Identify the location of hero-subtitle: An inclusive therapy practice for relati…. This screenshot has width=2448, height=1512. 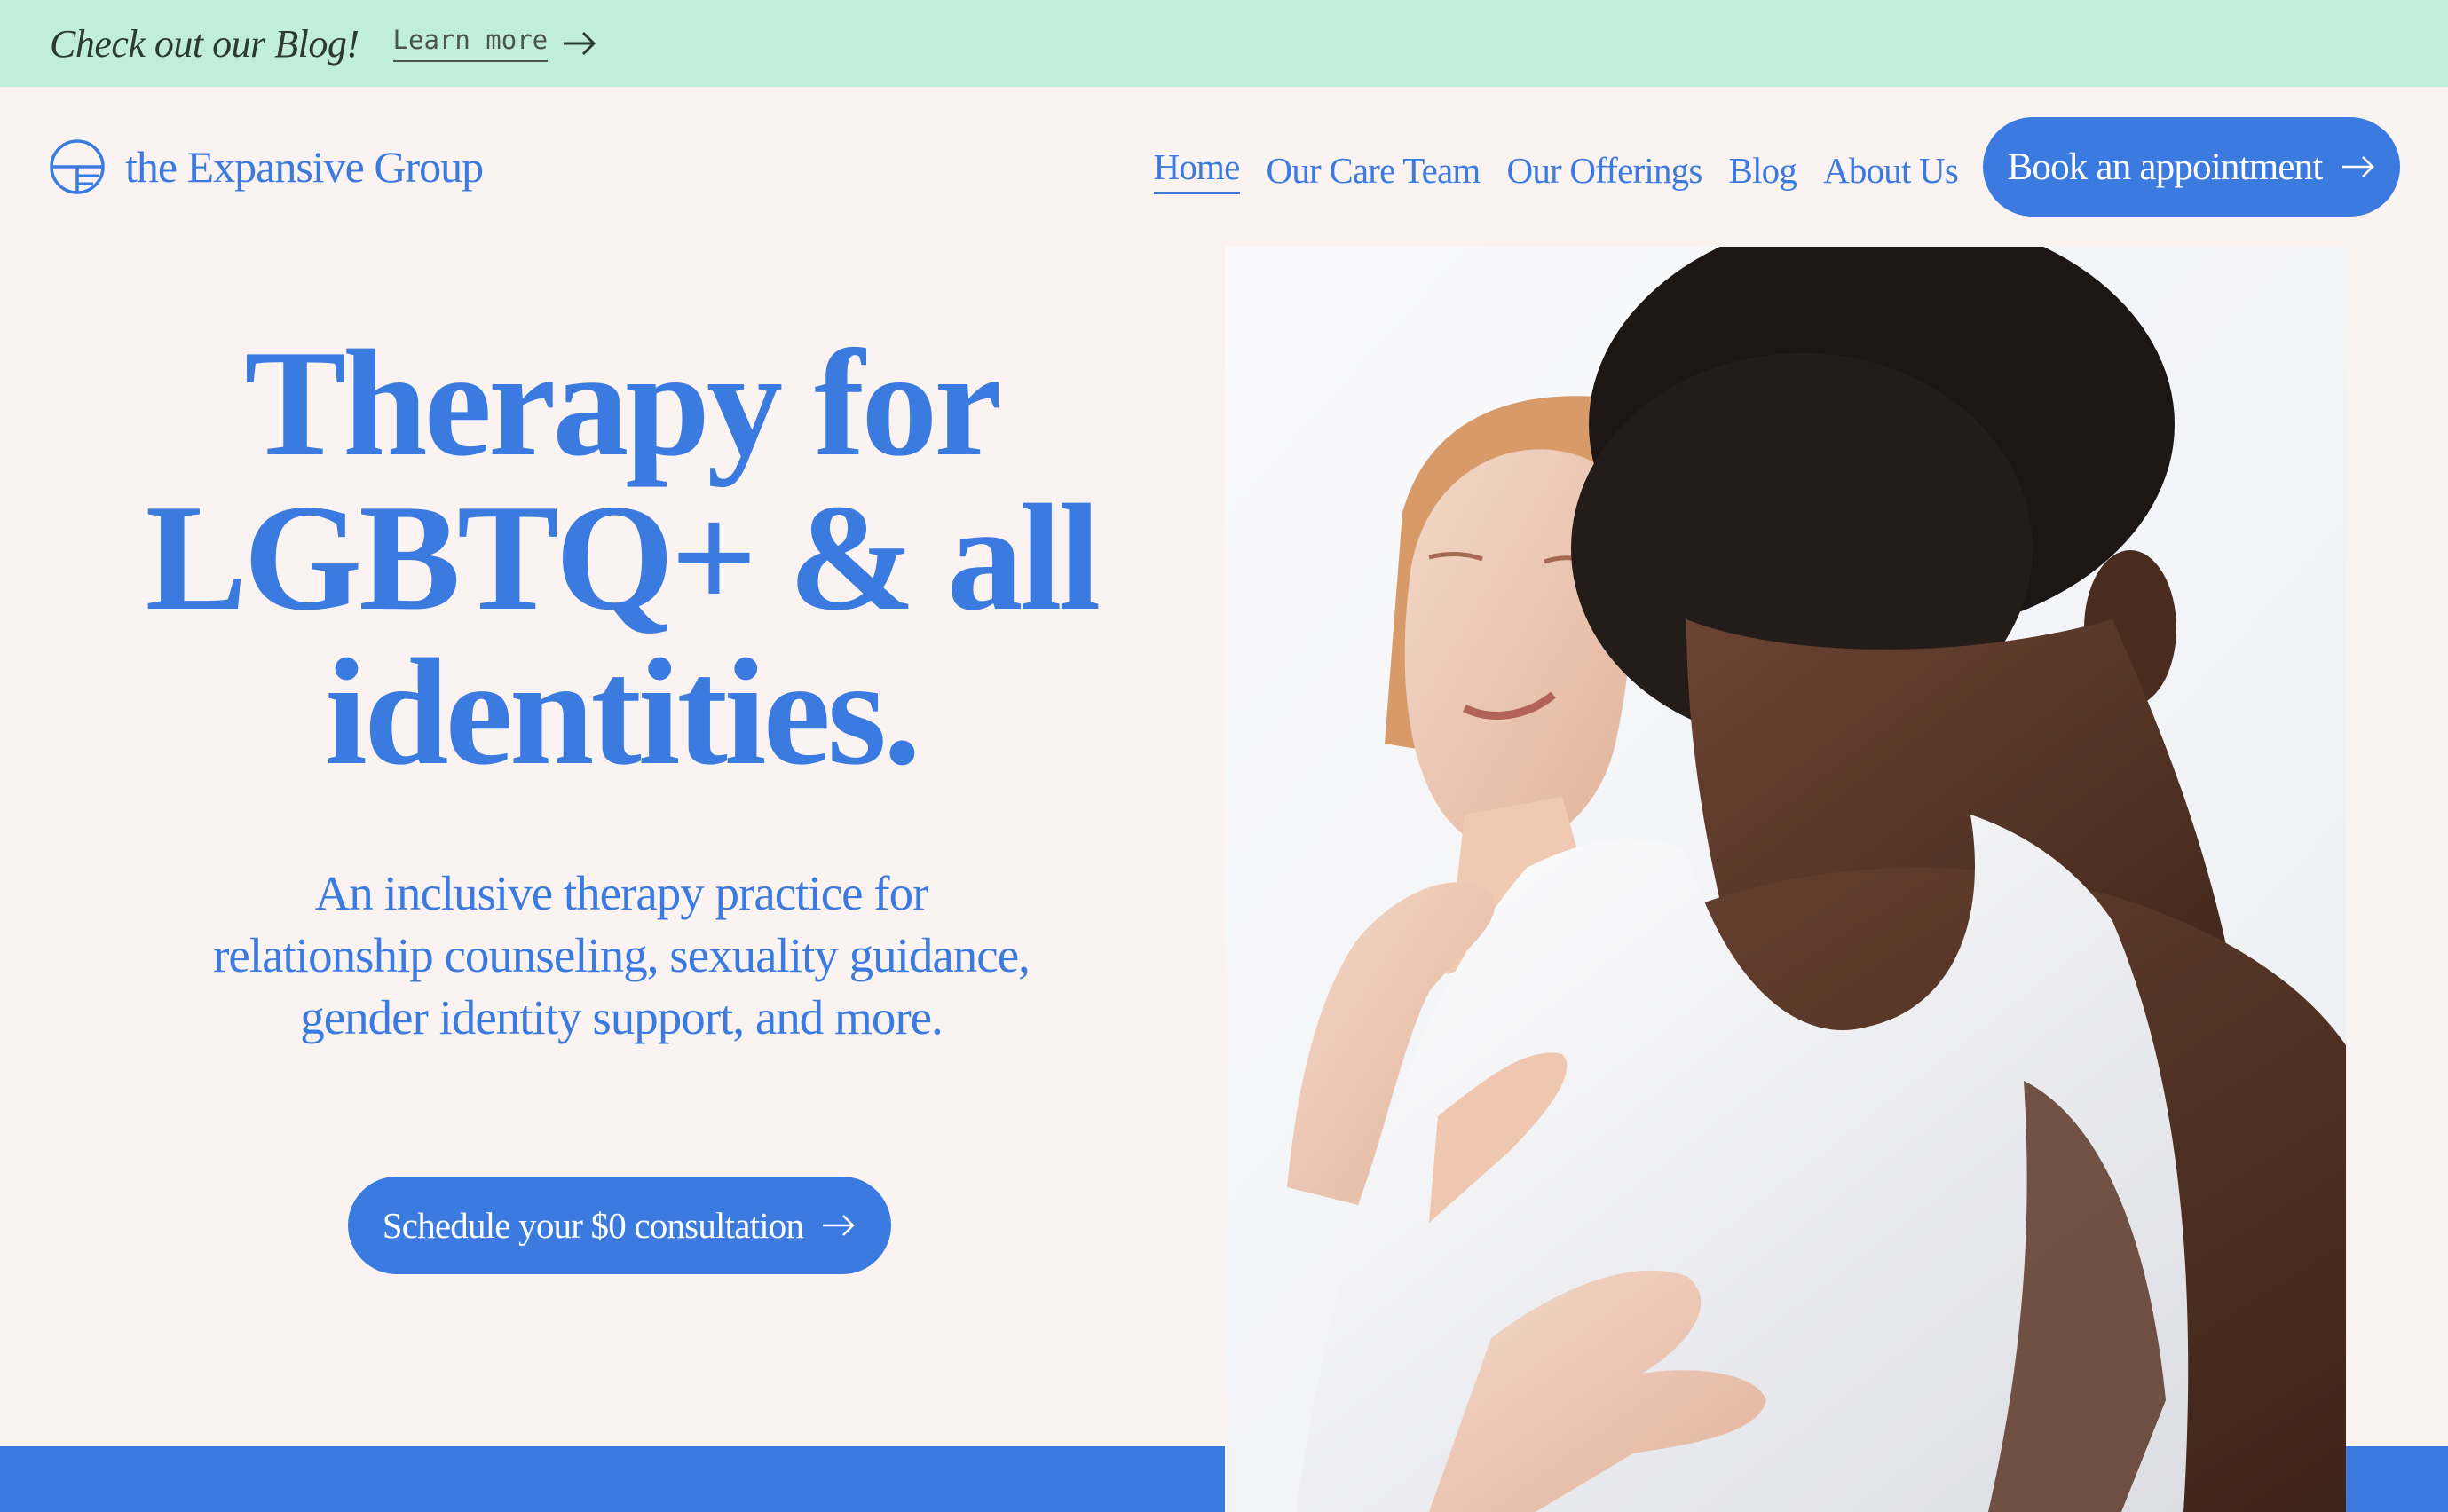
(622, 955).